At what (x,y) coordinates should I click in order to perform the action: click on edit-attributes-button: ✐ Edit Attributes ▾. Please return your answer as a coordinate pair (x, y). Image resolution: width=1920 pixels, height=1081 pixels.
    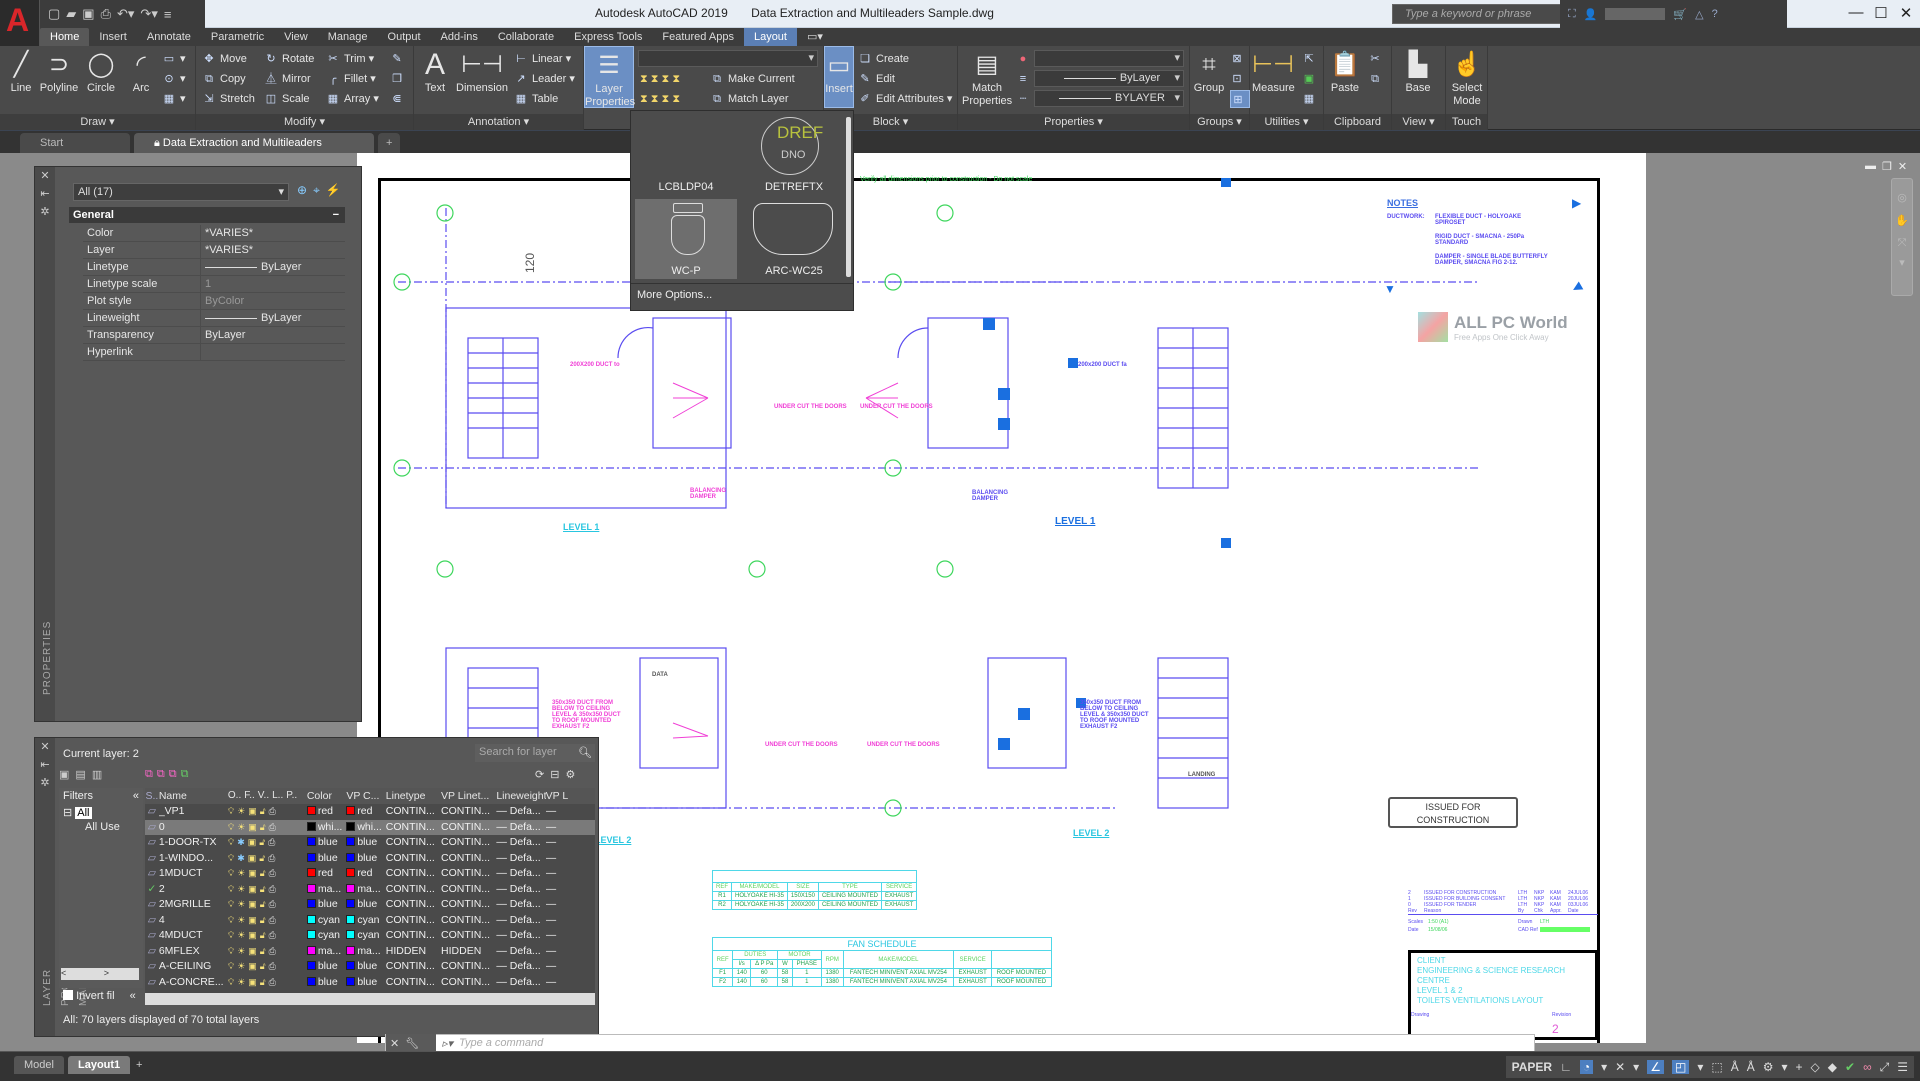
    Looking at the image, I should click on (905, 99).